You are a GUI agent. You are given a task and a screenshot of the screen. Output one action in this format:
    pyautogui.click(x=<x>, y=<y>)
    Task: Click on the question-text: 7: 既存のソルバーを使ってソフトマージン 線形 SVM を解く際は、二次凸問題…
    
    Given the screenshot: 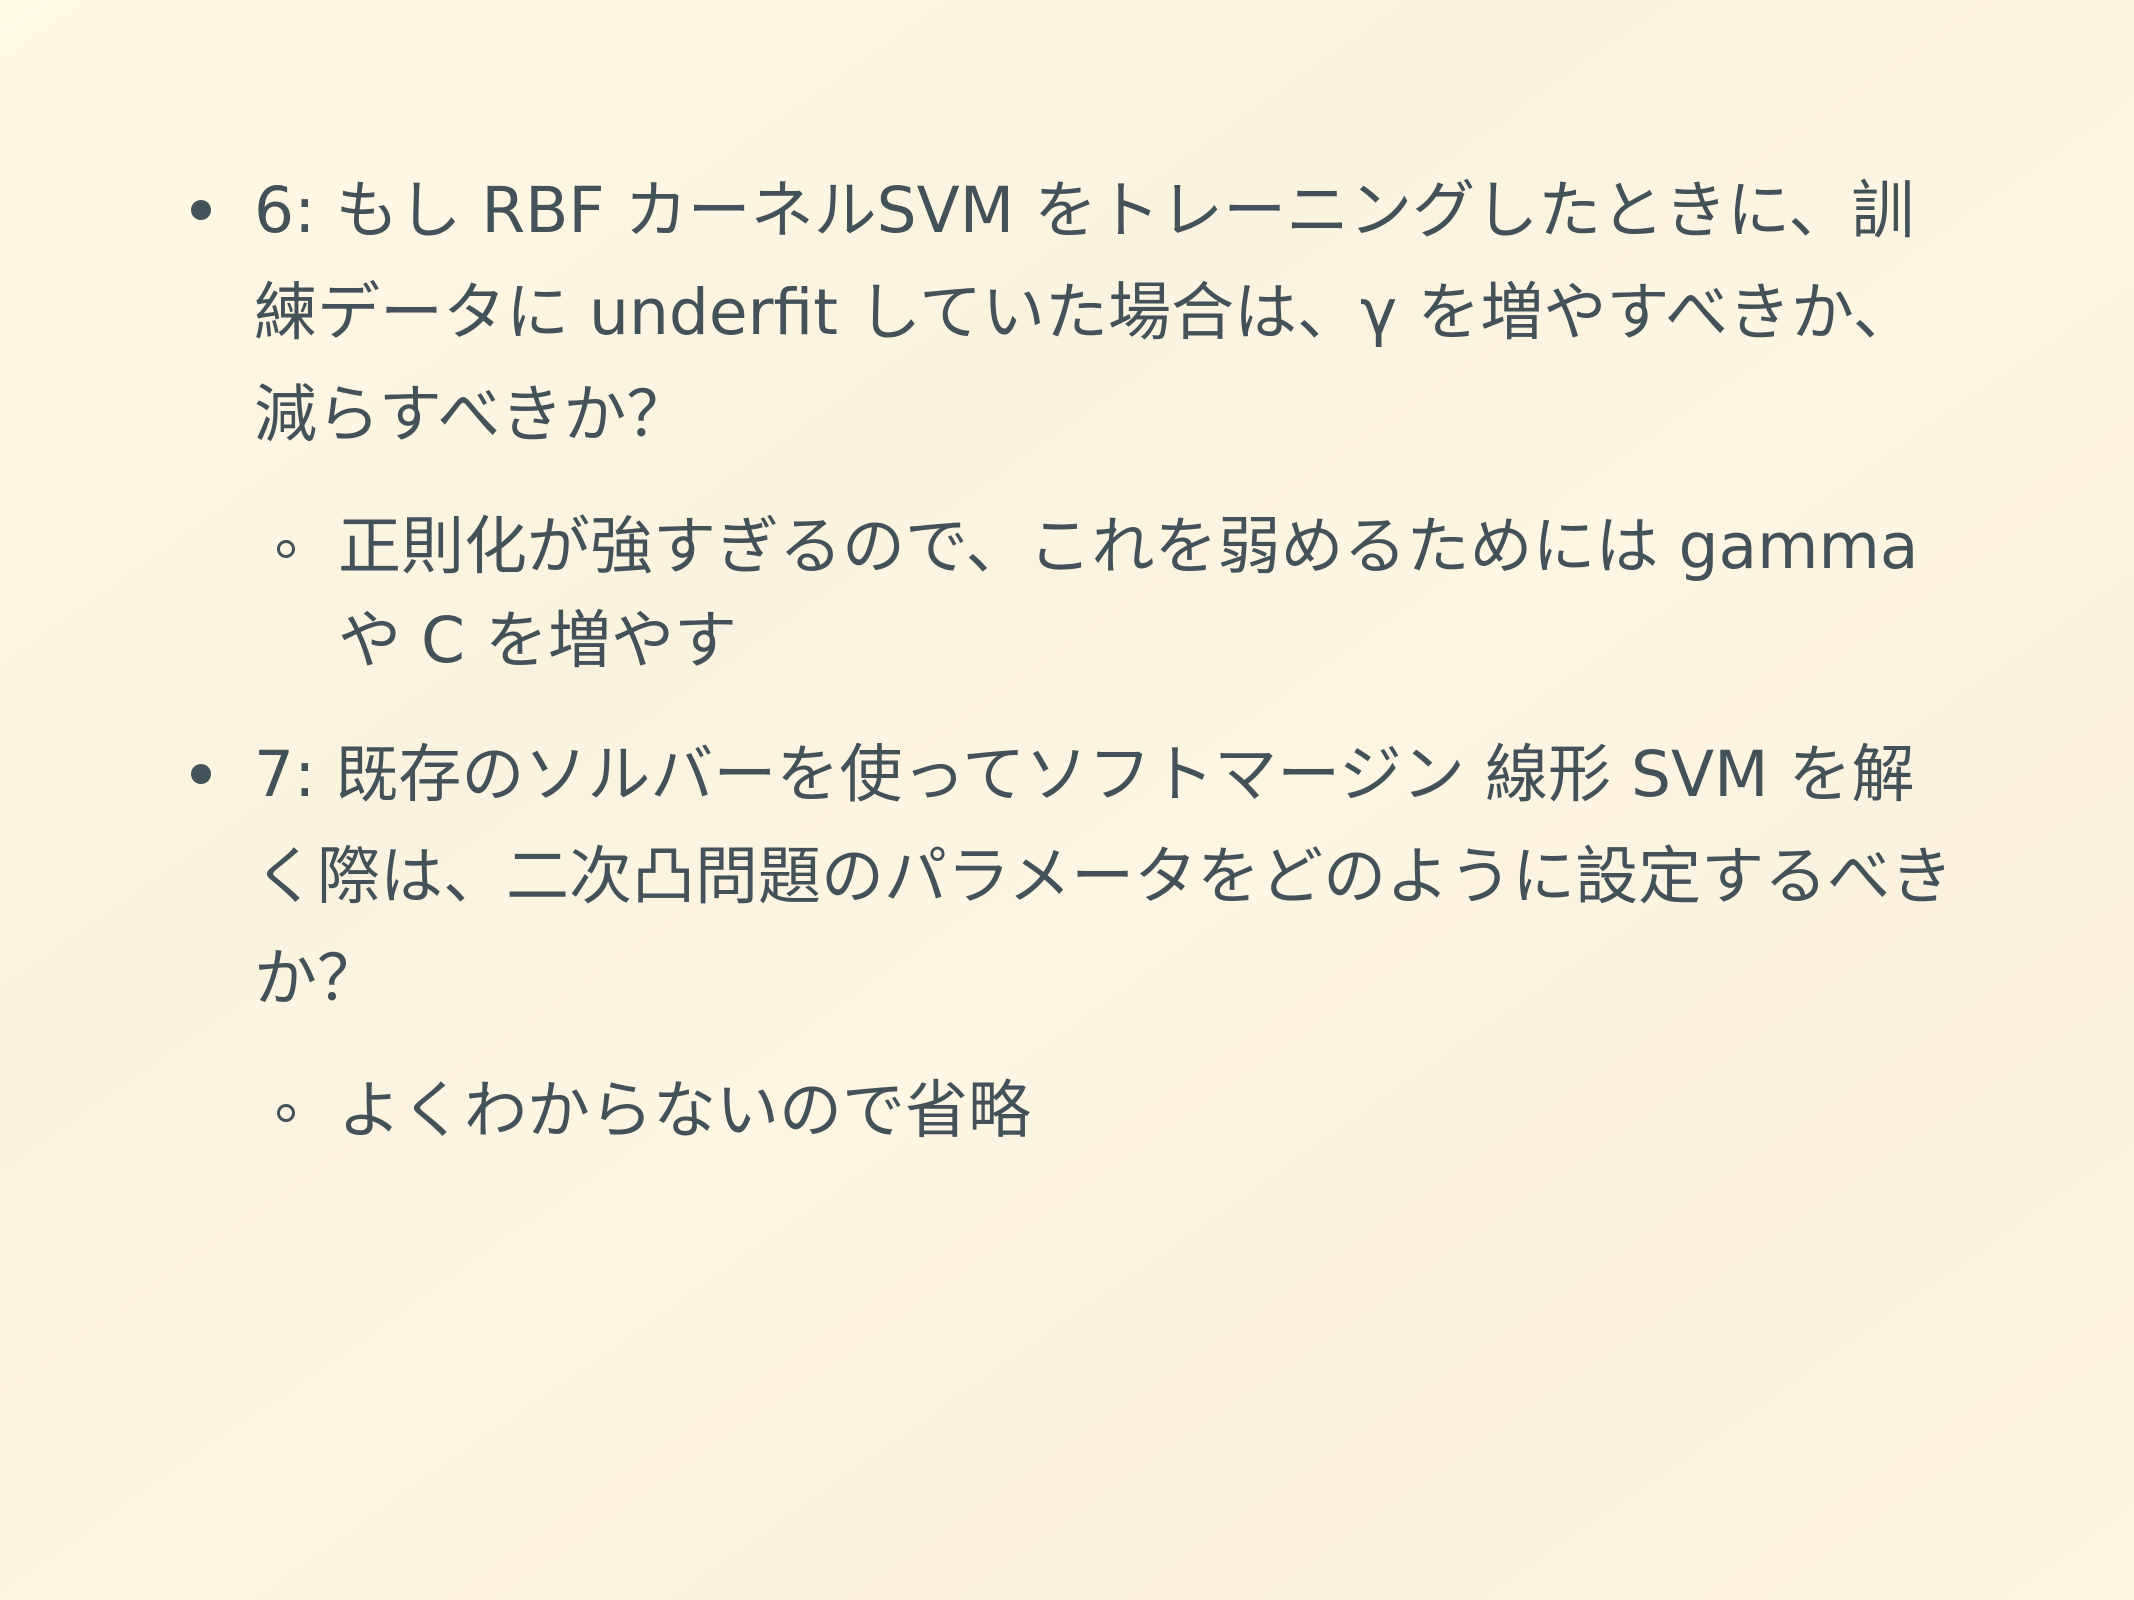 What is the action you would take?
    pyautogui.click(x=1104, y=876)
    